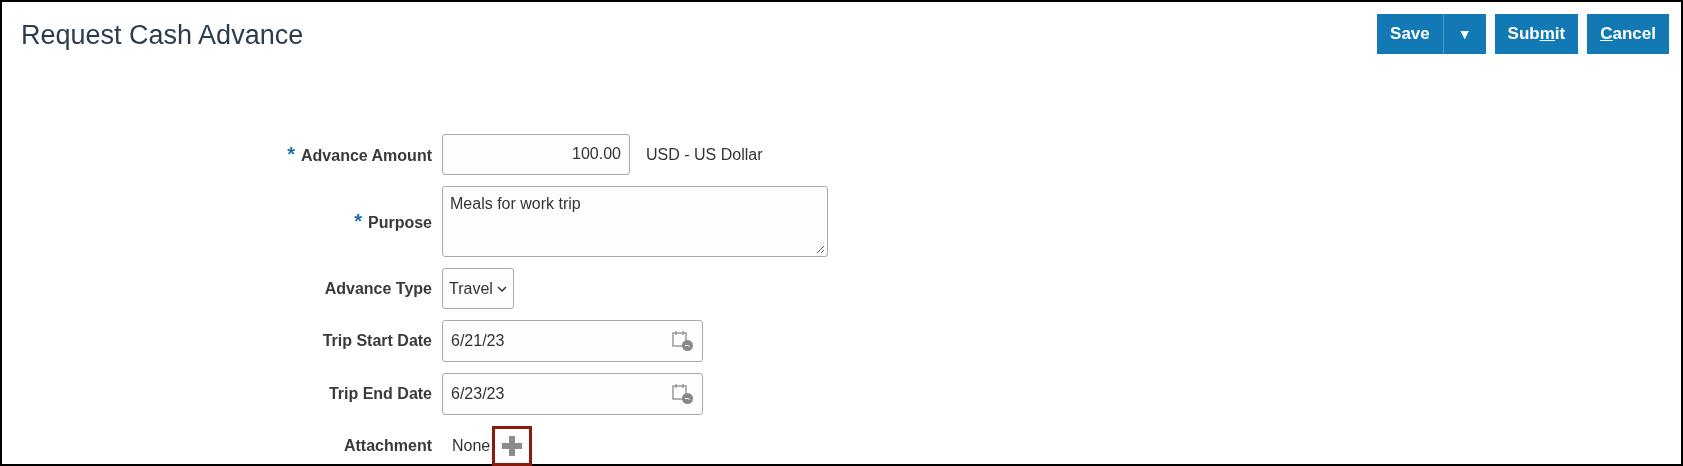  I want to click on currency-text: USD - US Dollar, so click(704, 154).